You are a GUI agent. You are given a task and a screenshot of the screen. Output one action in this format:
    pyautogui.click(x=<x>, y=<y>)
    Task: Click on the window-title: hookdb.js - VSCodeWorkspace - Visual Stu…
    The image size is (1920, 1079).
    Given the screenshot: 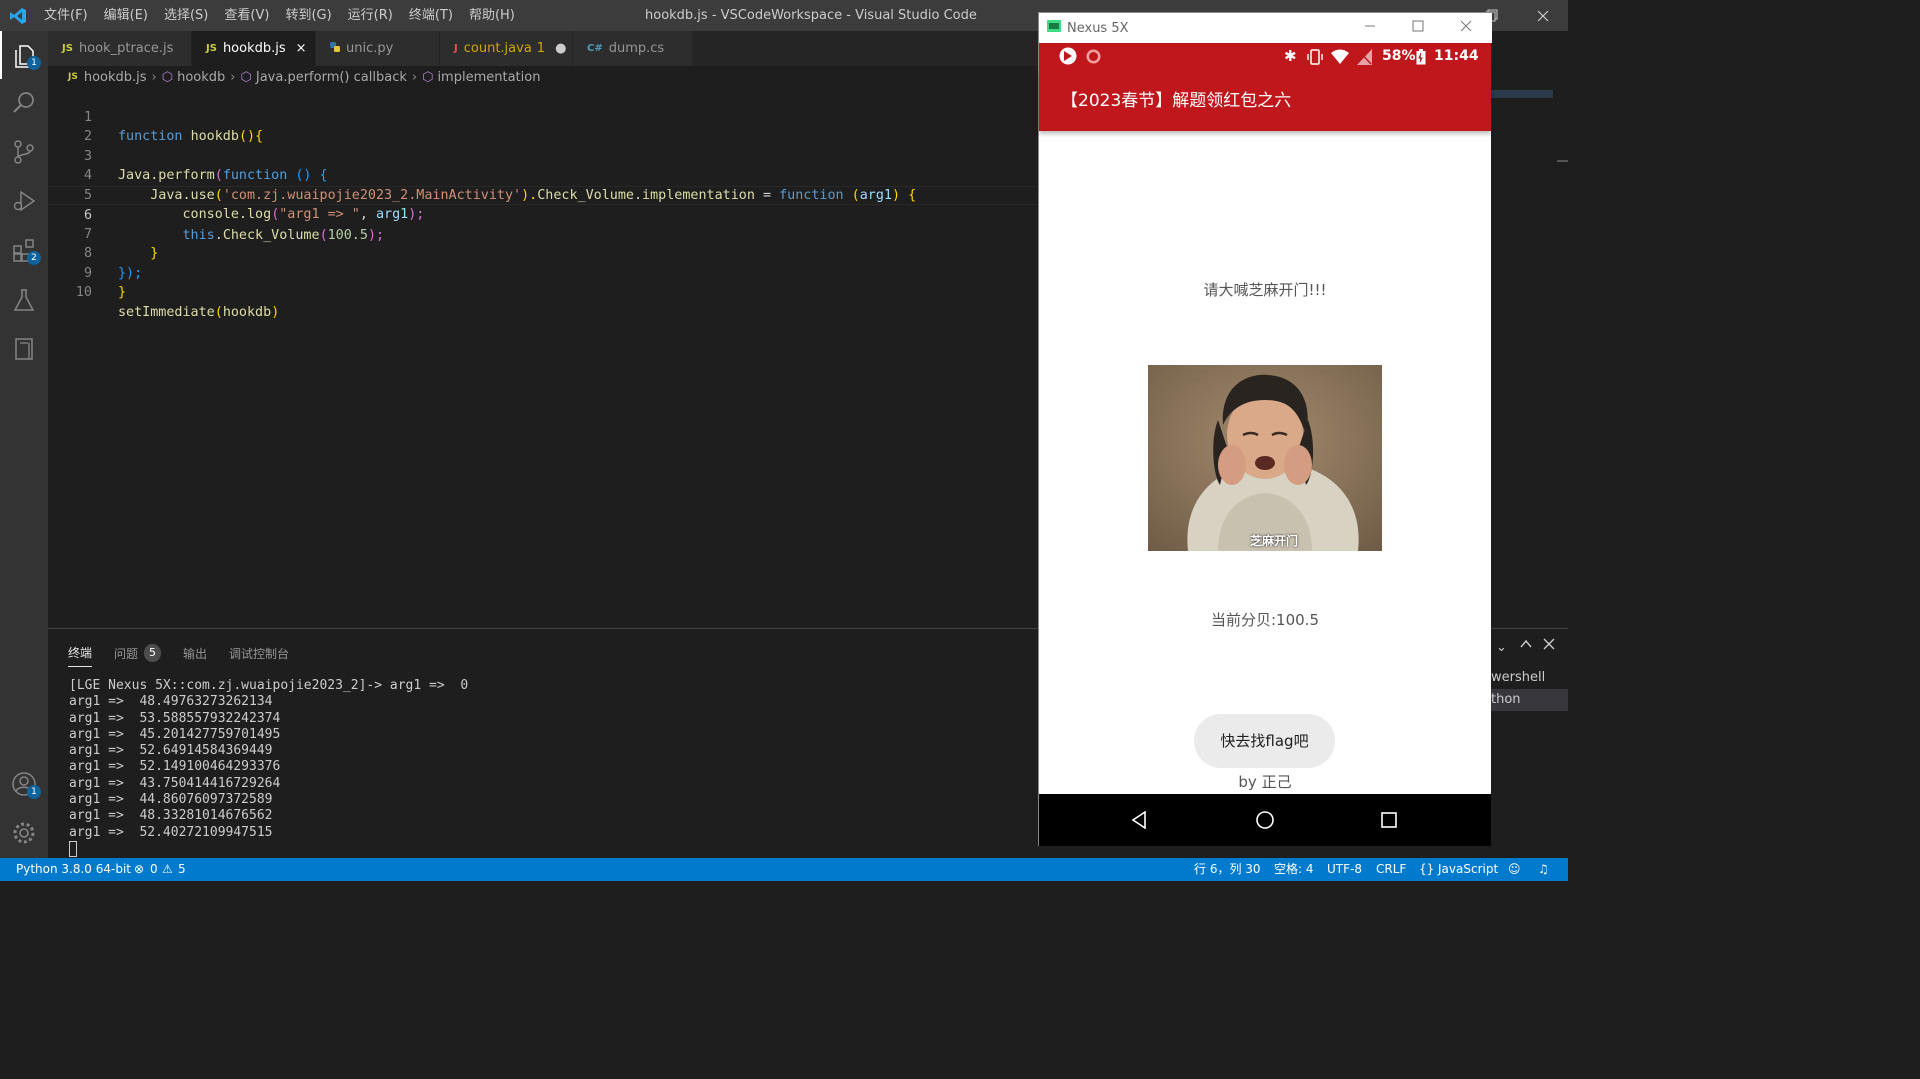 What is the action you would take?
    pyautogui.click(x=811, y=15)
    